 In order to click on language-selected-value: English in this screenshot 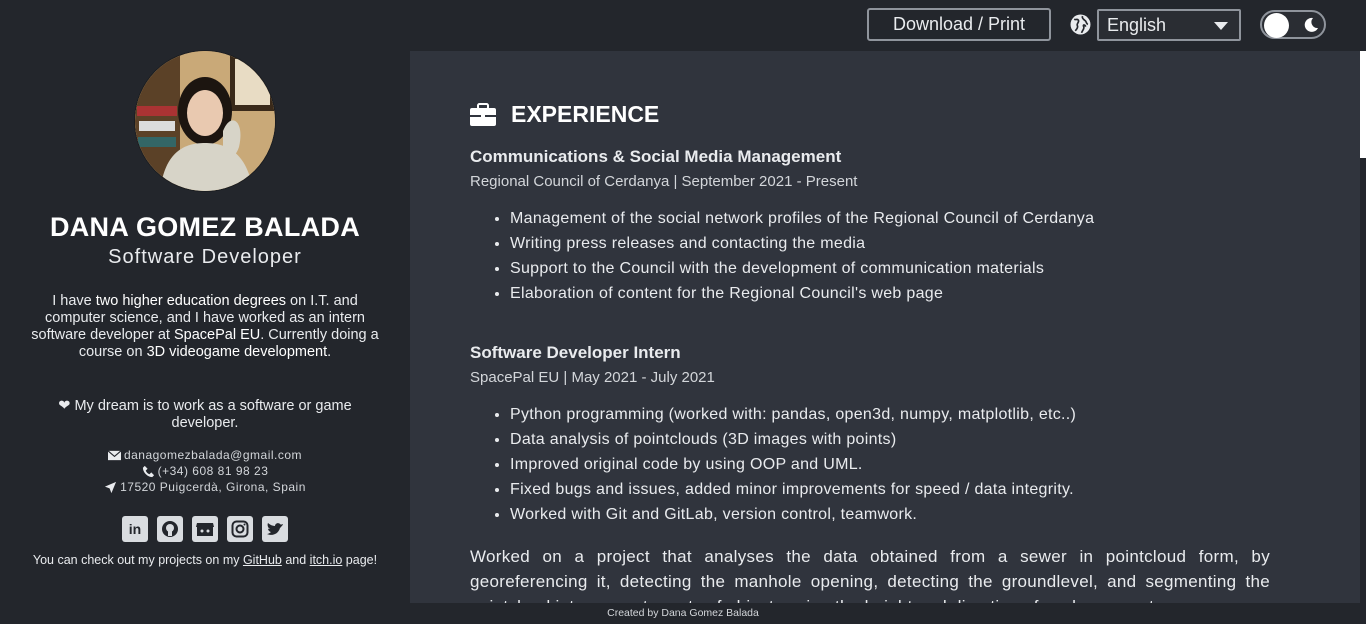, I will do `click(1137, 24)`.